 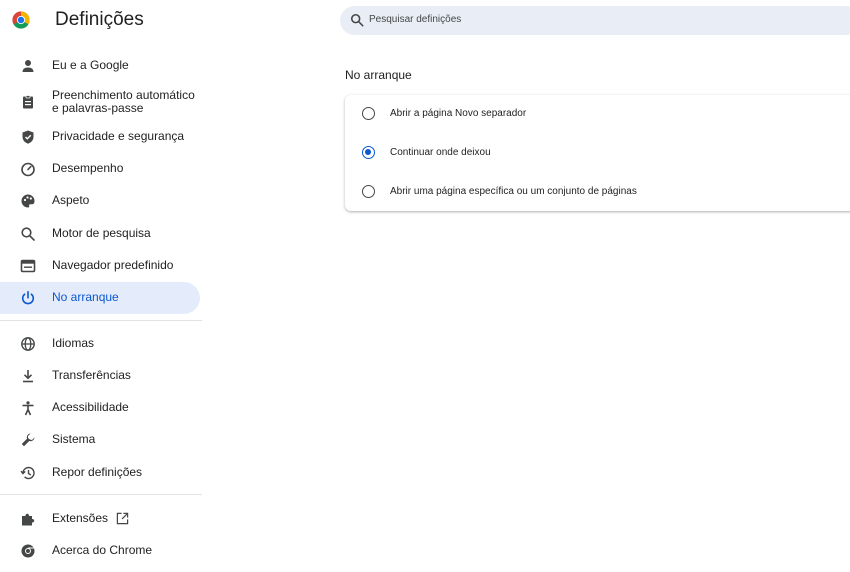 What do you see at coordinates (100, 440) in the screenshot?
I see `sidebar-item-system: Sistema` at bounding box center [100, 440].